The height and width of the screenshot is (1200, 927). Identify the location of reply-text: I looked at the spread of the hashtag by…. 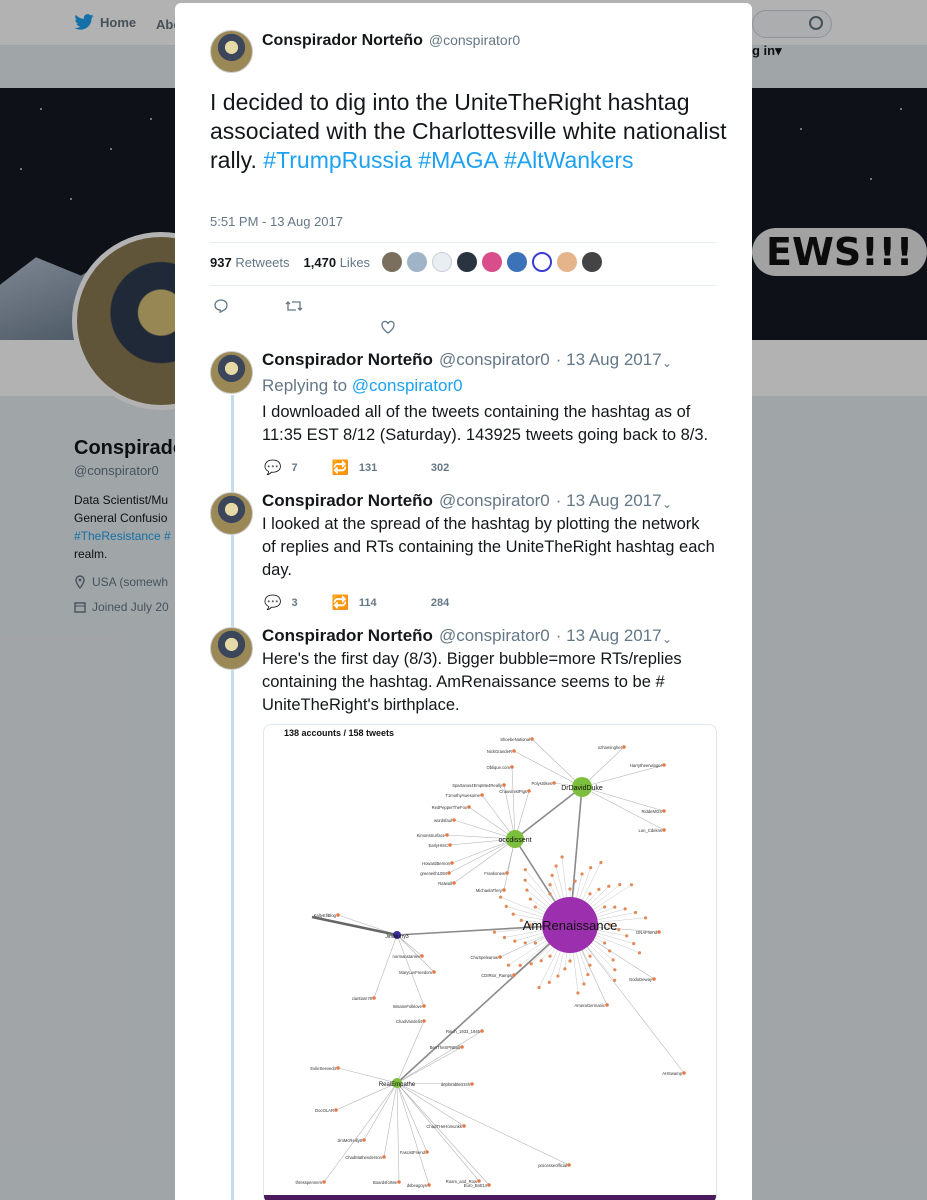
(488, 547).